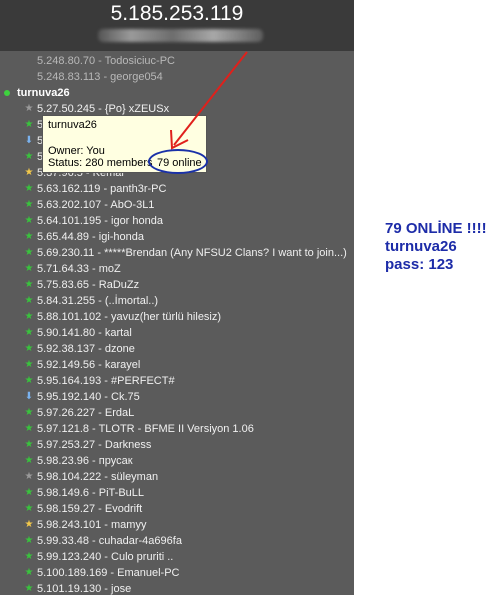  I want to click on annotation-text: 79 ONLİNE !!!! turnuva26 pass: 123, so click(436, 247).